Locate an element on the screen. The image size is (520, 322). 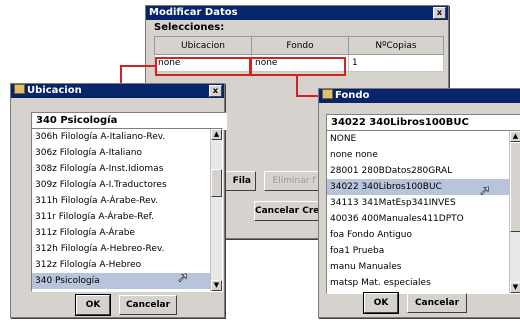
ubicacion-title: Ubicacion is located at coordinates (54, 90).